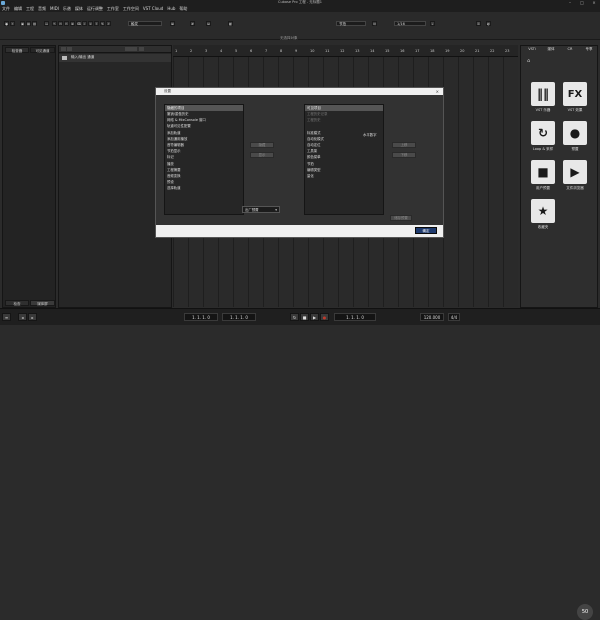 This screenshot has height=620, width=600. What do you see at coordinates (570, 49) in the screenshot?
I see `tab-media-2: CR` at bounding box center [570, 49].